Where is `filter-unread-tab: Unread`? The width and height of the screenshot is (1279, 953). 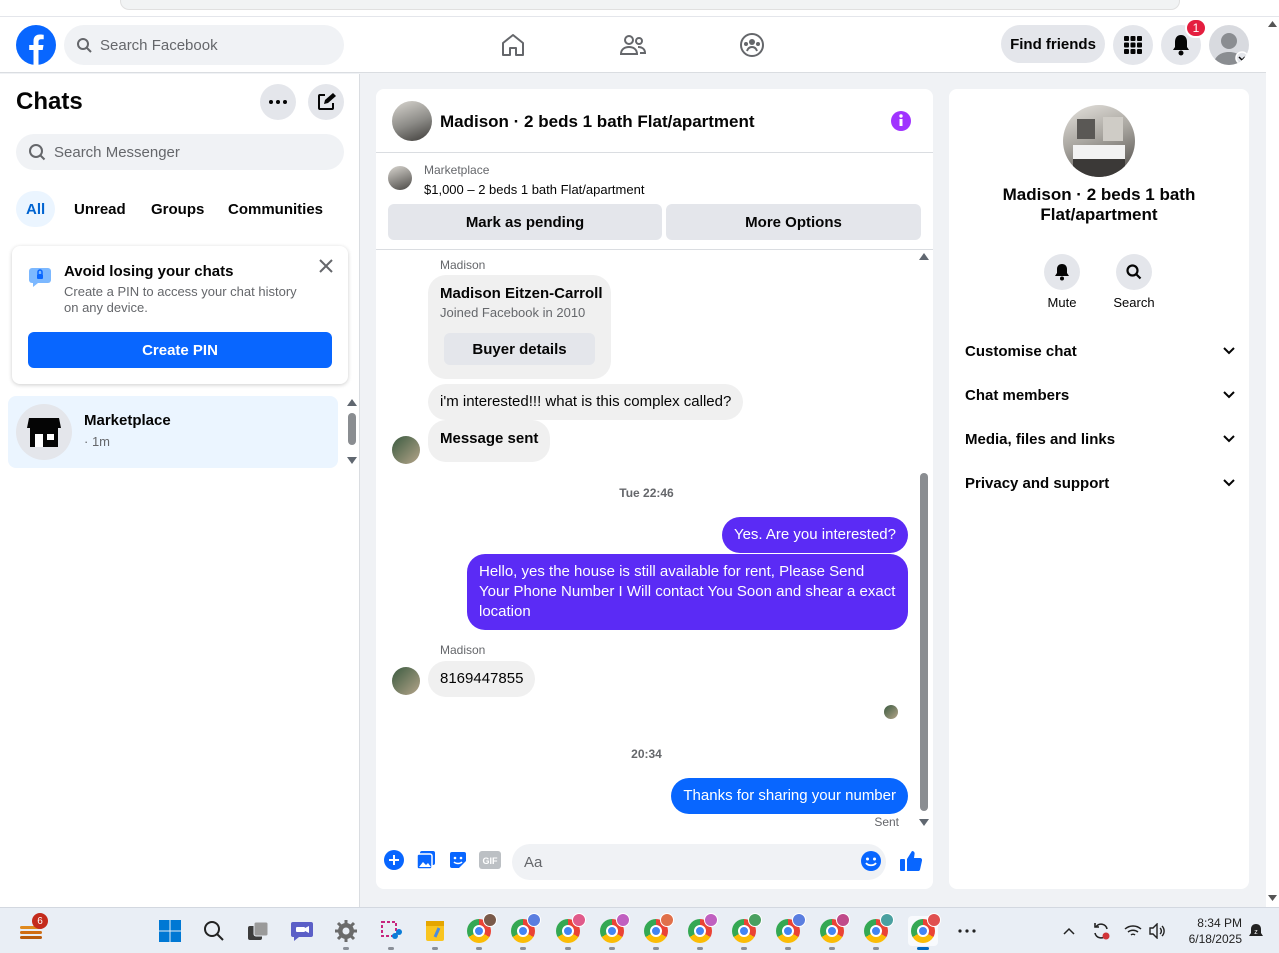
filter-unread-tab: Unread is located at coordinates (100, 209).